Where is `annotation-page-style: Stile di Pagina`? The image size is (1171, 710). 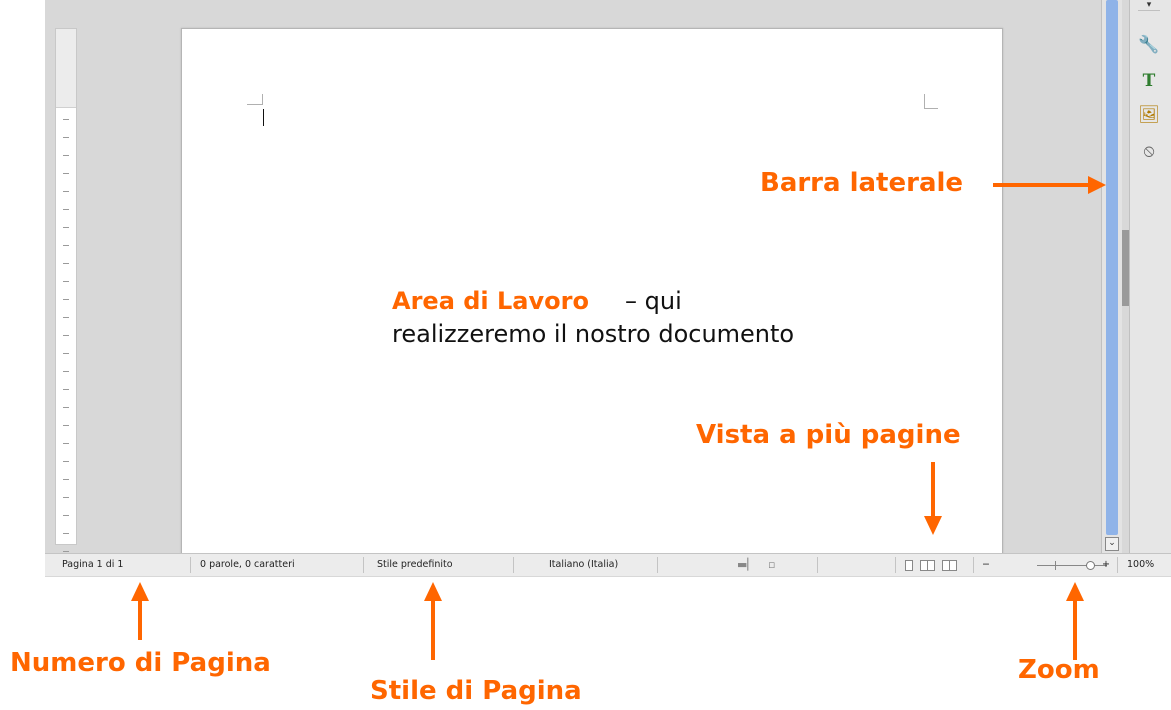 annotation-page-style: Stile di Pagina is located at coordinates (476, 691).